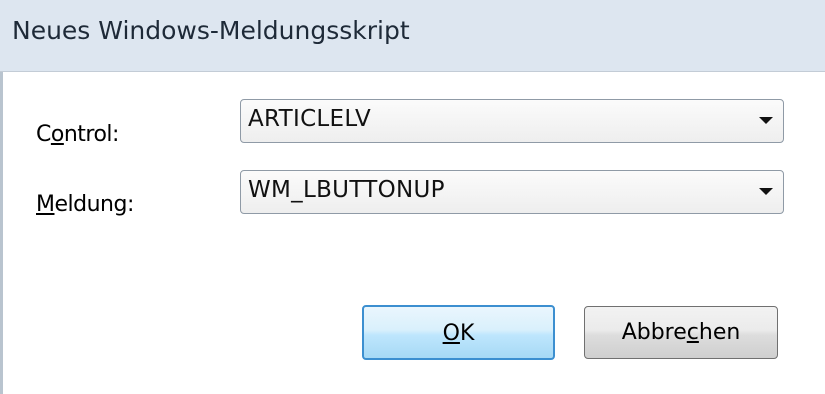 This screenshot has width=825, height=394. What do you see at coordinates (692, 332) in the screenshot?
I see `cancel-button-accel: c` at bounding box center [692, 332].